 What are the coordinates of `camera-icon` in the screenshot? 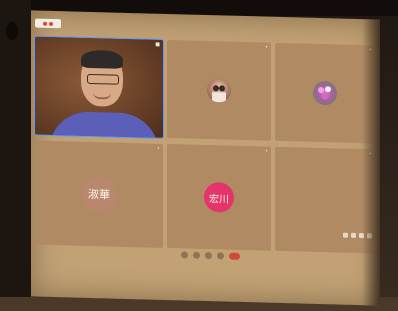 It's located at (196, 255).